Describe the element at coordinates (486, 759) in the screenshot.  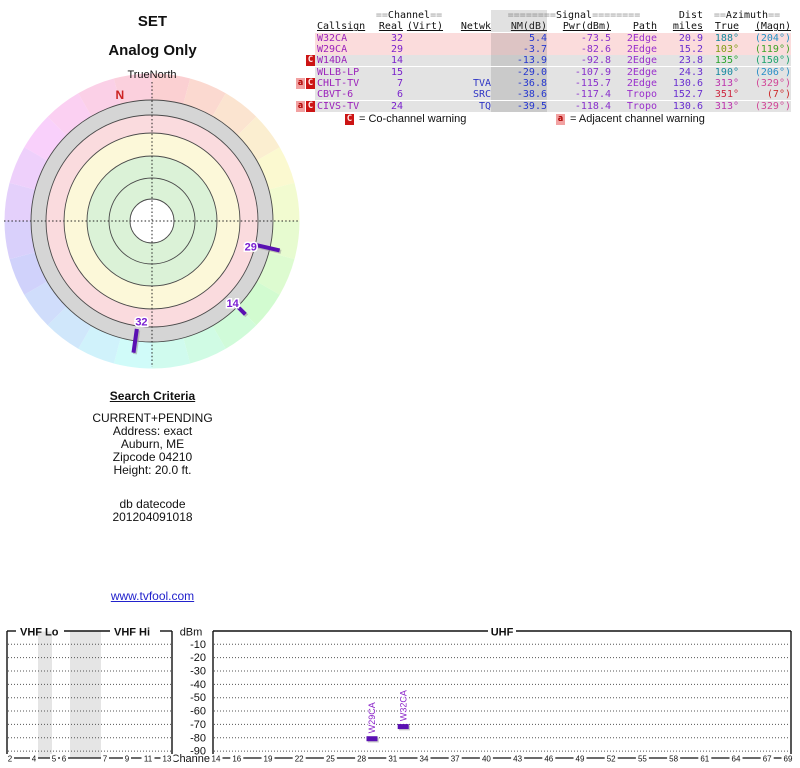
I see `channel-tick-40: 40` at that location.